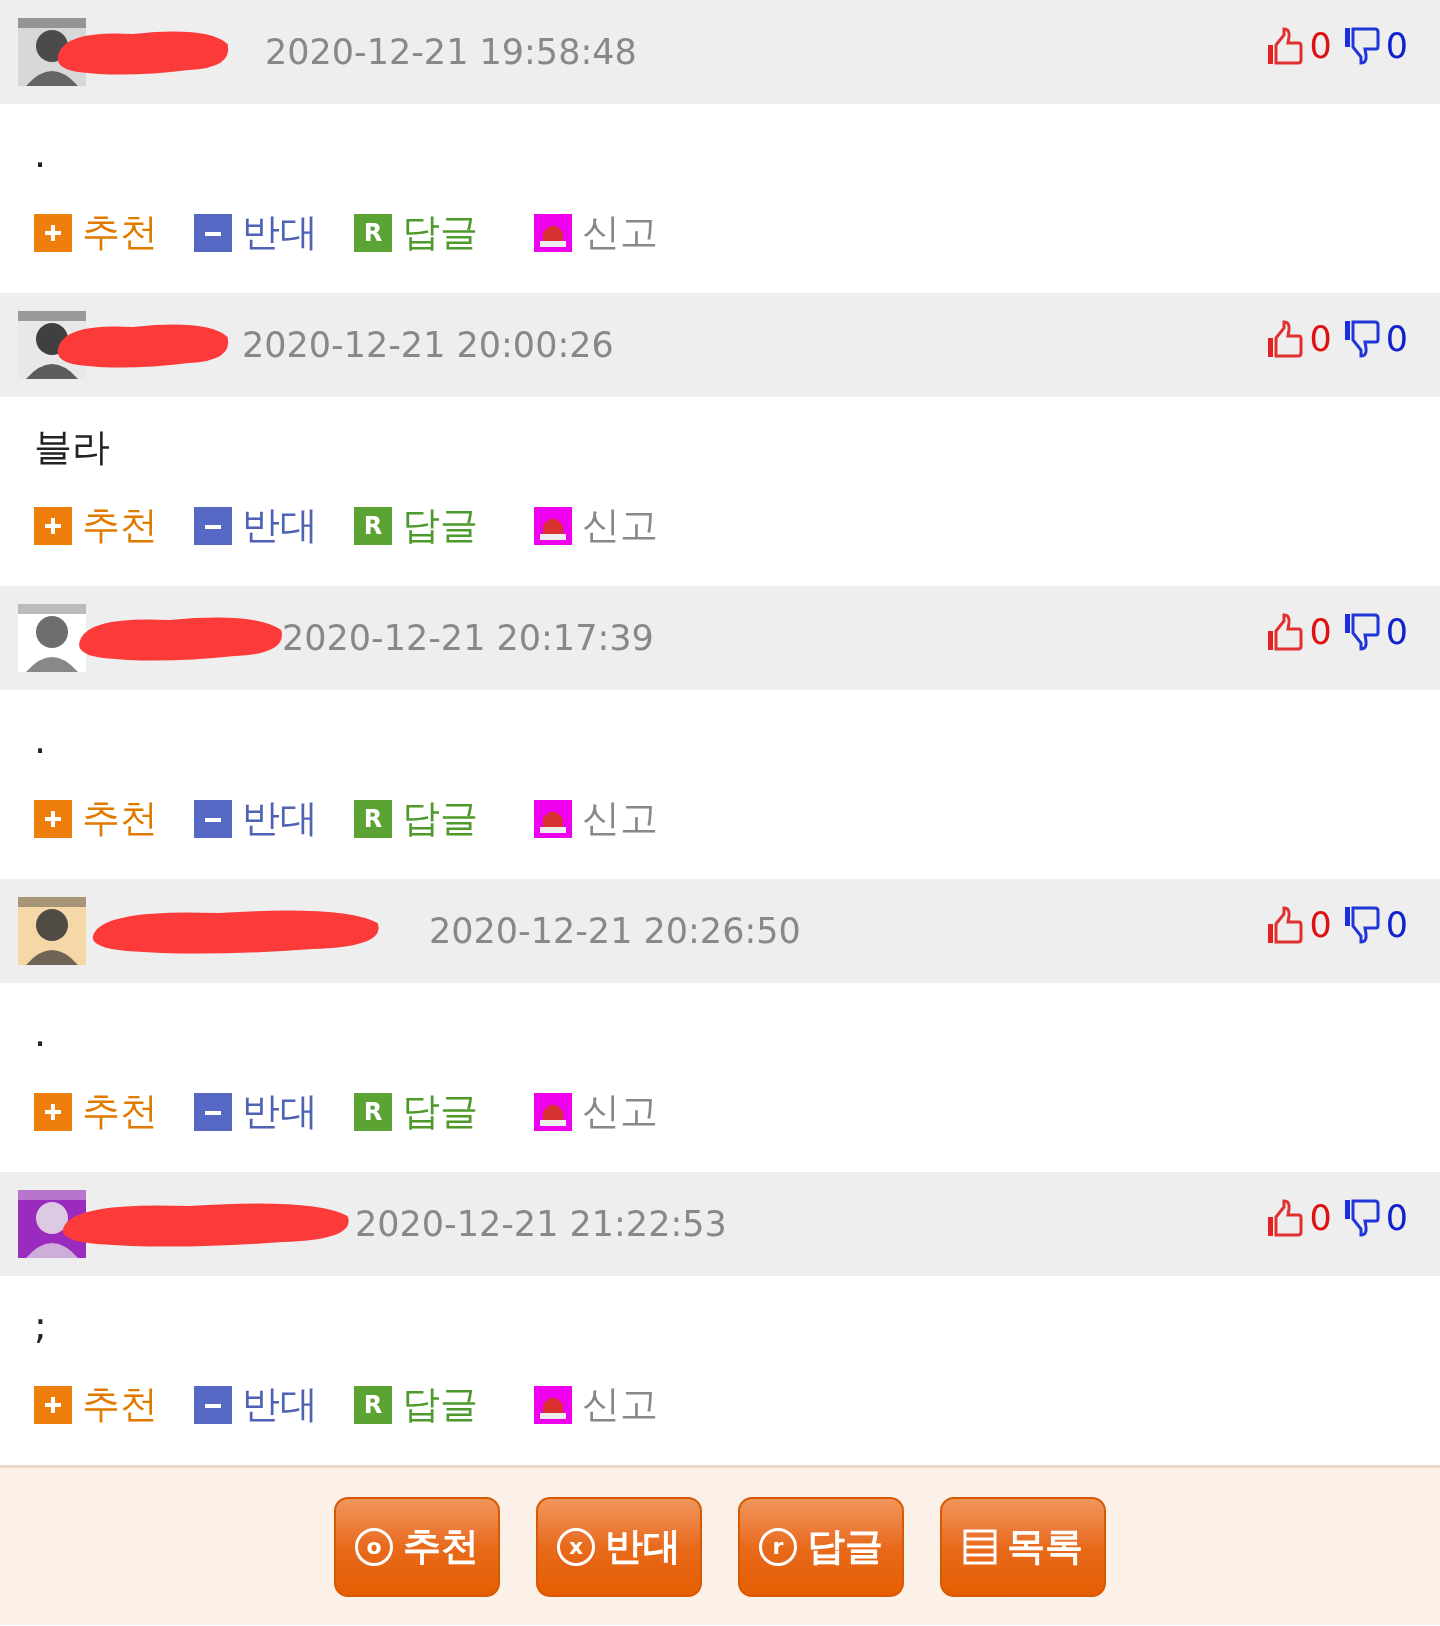 The width and height of the screenshot is (1440, 1626). What do you see at coordinates (619, 1546) in the screenshot?
I see `footer-button: x 반대` at bounding box center [619, 1546].